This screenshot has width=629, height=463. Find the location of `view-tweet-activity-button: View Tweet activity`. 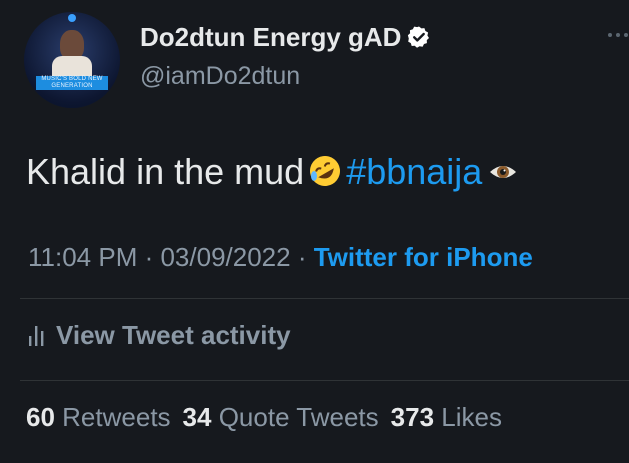

view-tweet-activity-button: View Tweet activity is located at coordinates (159, 335).